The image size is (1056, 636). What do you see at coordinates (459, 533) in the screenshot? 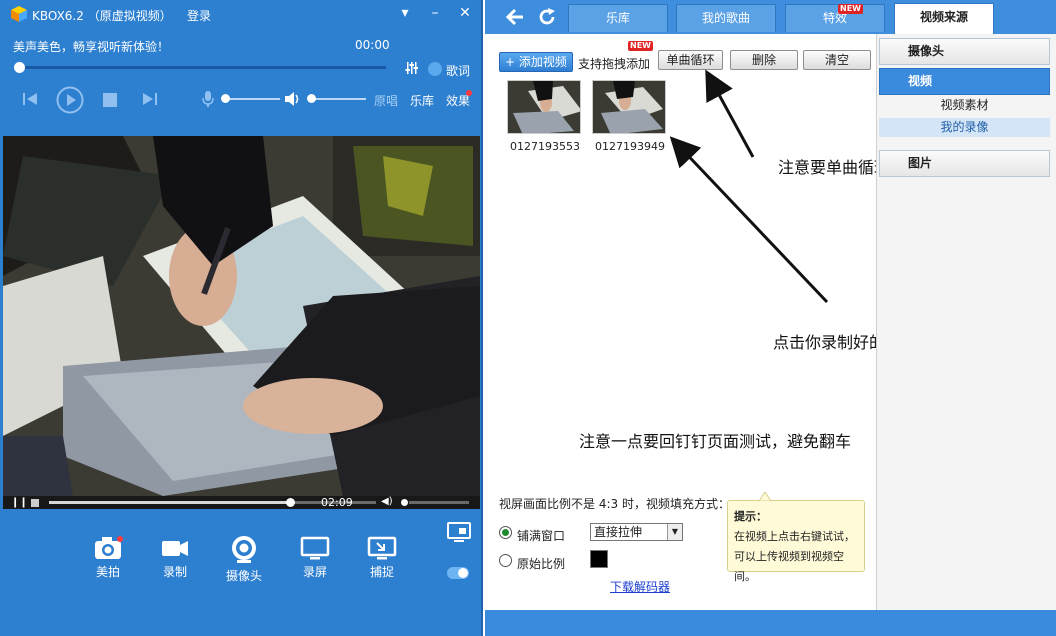
I see `mini-screen-icon` at bounding box center [459, 533].